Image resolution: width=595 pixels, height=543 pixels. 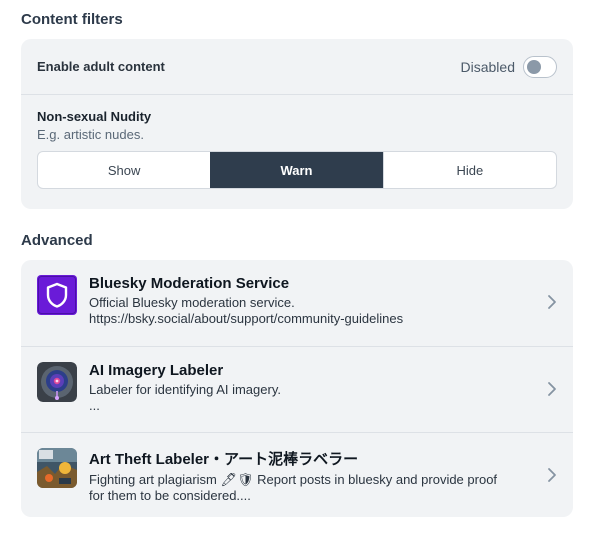 I want to click on labeler-name: AI Imagery Labeler, so click(x=156, y=370).